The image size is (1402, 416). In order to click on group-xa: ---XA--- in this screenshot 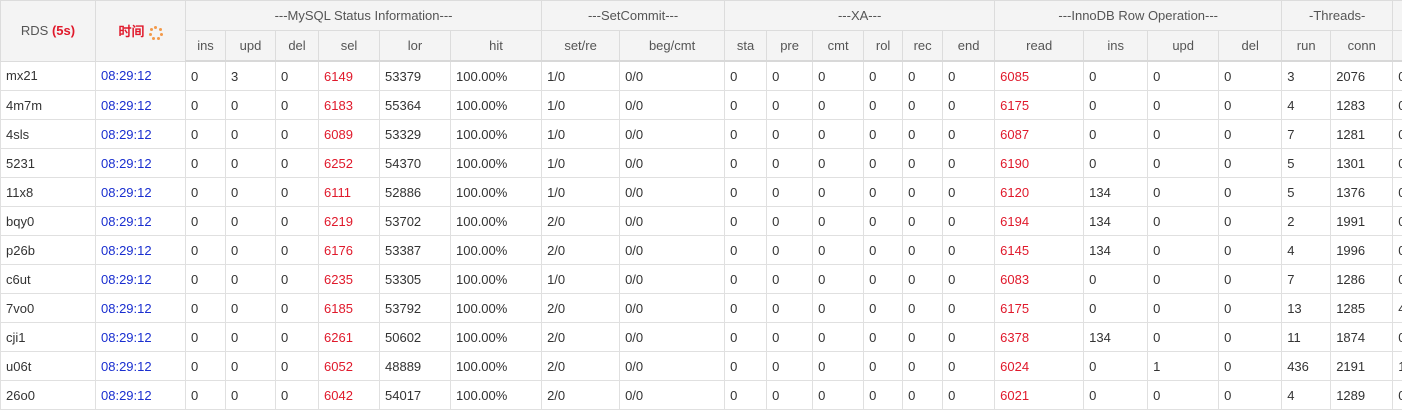, I will do `click(860, 15)`.